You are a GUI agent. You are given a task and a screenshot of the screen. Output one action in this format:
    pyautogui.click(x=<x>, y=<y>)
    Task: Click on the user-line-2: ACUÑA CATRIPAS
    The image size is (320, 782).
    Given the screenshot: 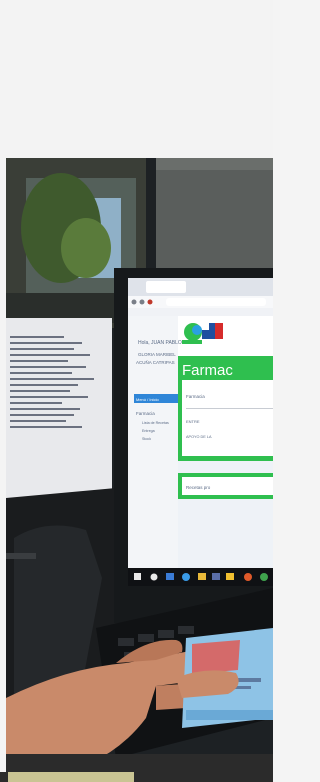 What is the action you would take?
    pyautogui.click(x=155, y=362)
    